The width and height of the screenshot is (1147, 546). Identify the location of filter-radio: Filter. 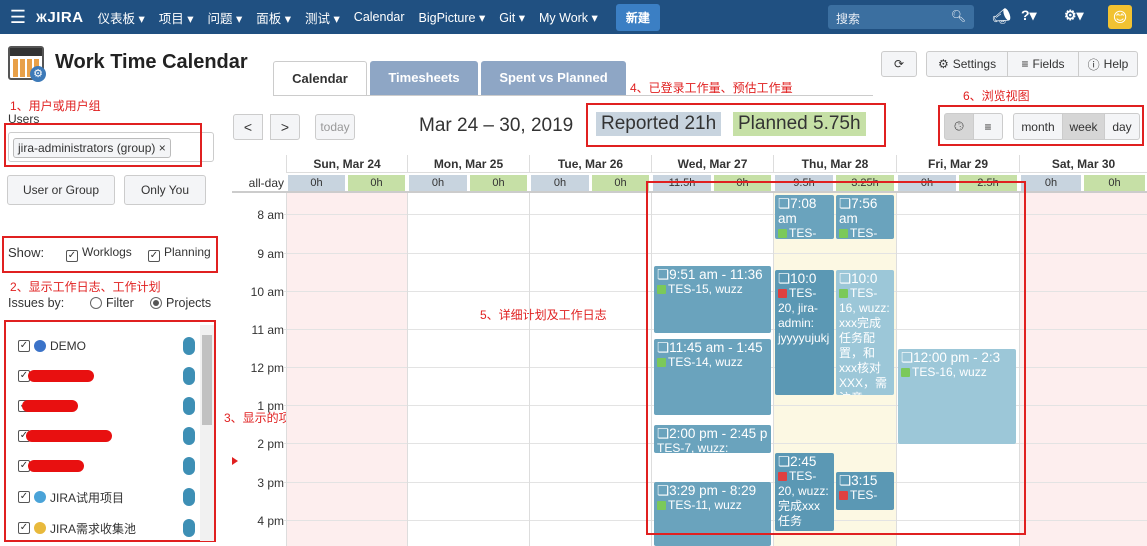
(112, 303).